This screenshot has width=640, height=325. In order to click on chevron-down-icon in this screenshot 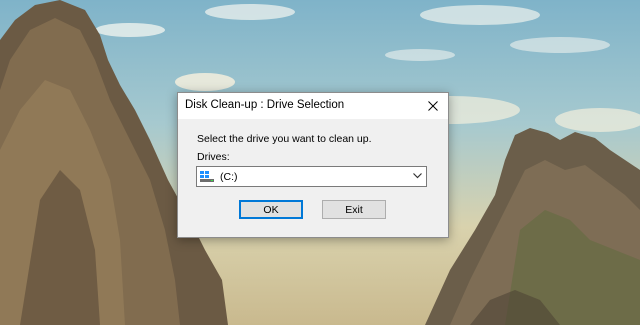, I will do `click(417, 176)`.